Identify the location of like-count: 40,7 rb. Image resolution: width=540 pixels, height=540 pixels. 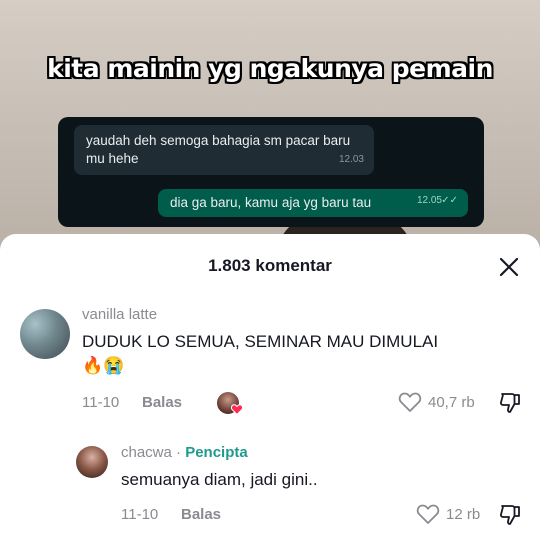
(451, 402).